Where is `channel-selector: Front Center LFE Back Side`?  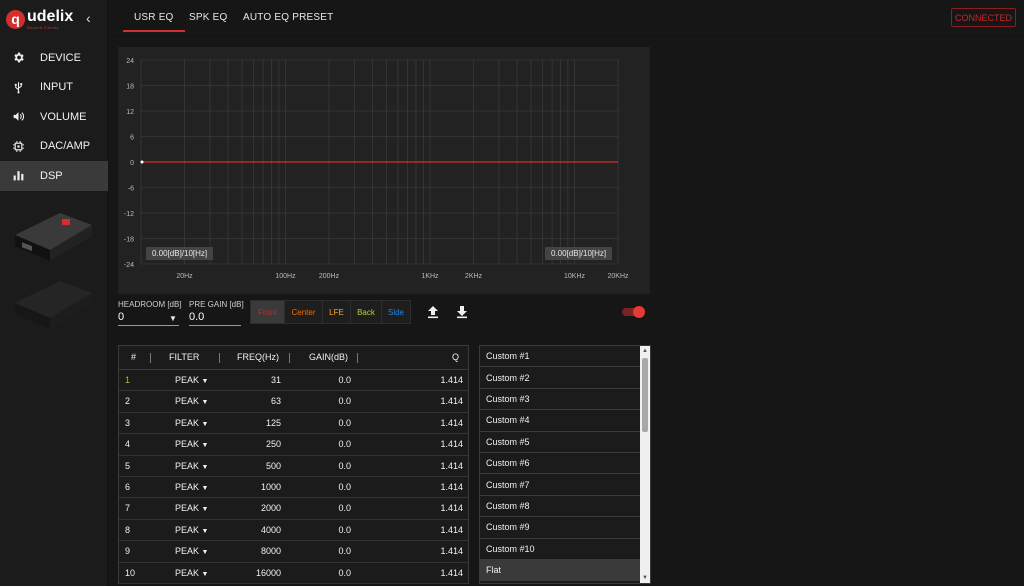
channel-selector: Front Center LFE Back Side is located at coordinates (330, 312).